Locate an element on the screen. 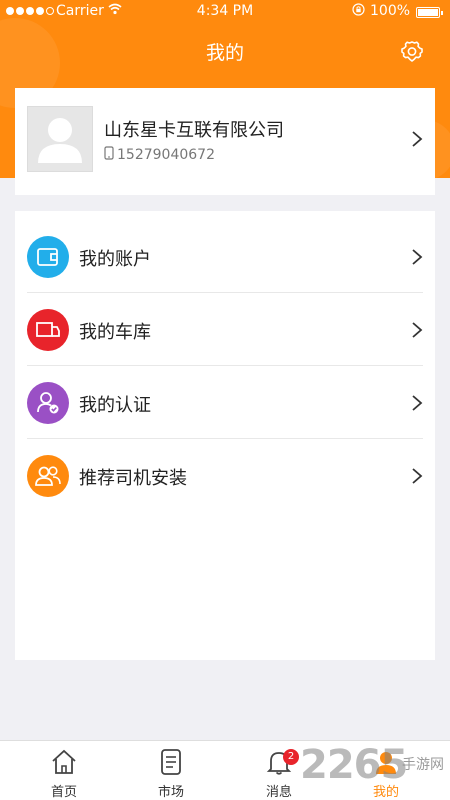  menu-item-label: 我的账户 is located at coordinates (115, 259).